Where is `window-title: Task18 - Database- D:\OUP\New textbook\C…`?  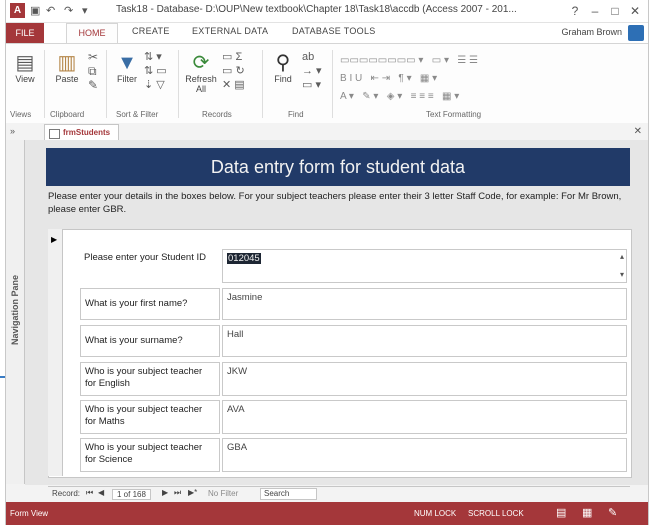 window-title: Task18 - Database- D:\OUP\New textbook\C… is located at coordinates (316, 9).